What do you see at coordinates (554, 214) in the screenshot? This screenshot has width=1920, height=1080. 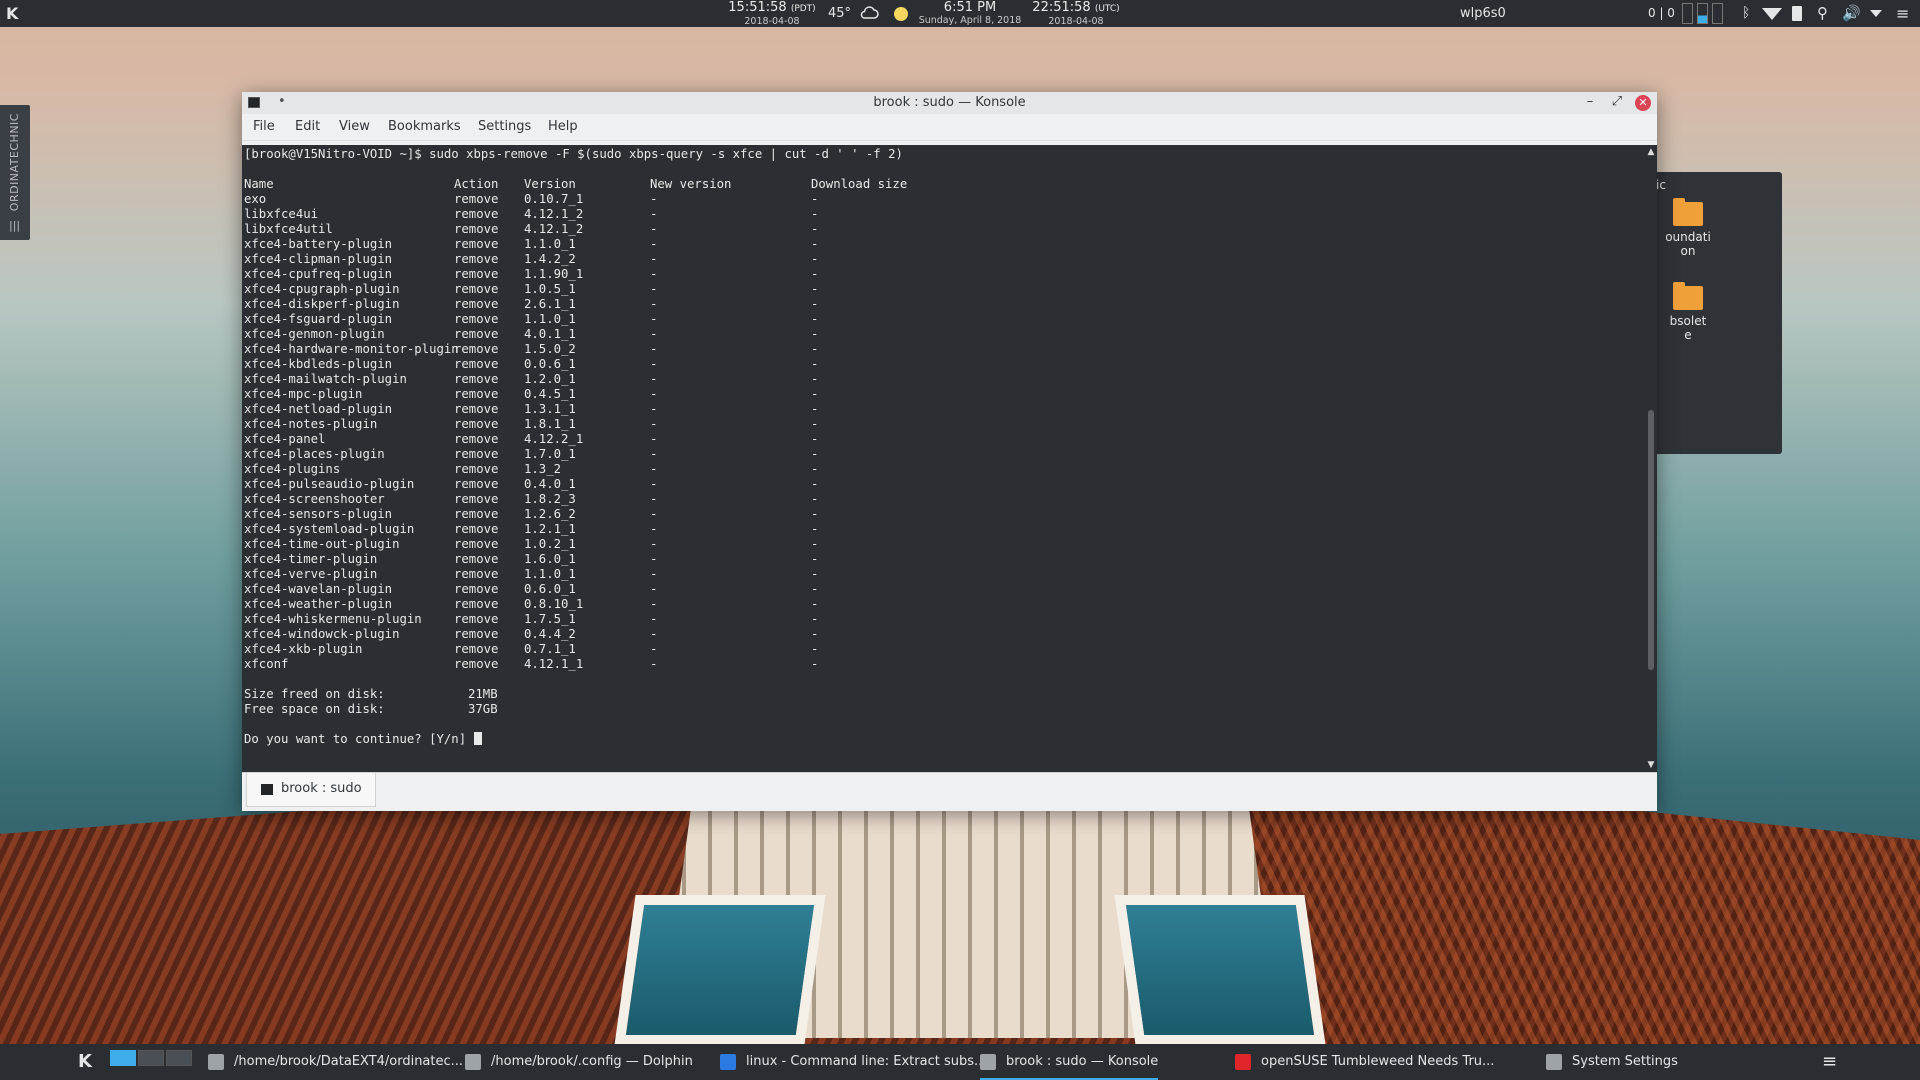 I see `row-version: 4.12.1_2` at bounding box center [554, 214].